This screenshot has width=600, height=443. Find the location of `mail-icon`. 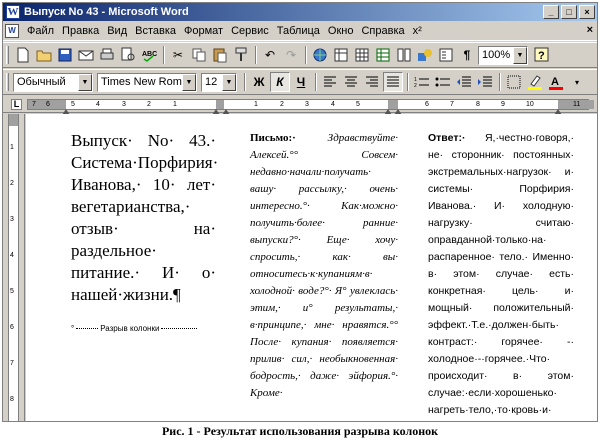

mail-icon is located at coordinates (86, 55).